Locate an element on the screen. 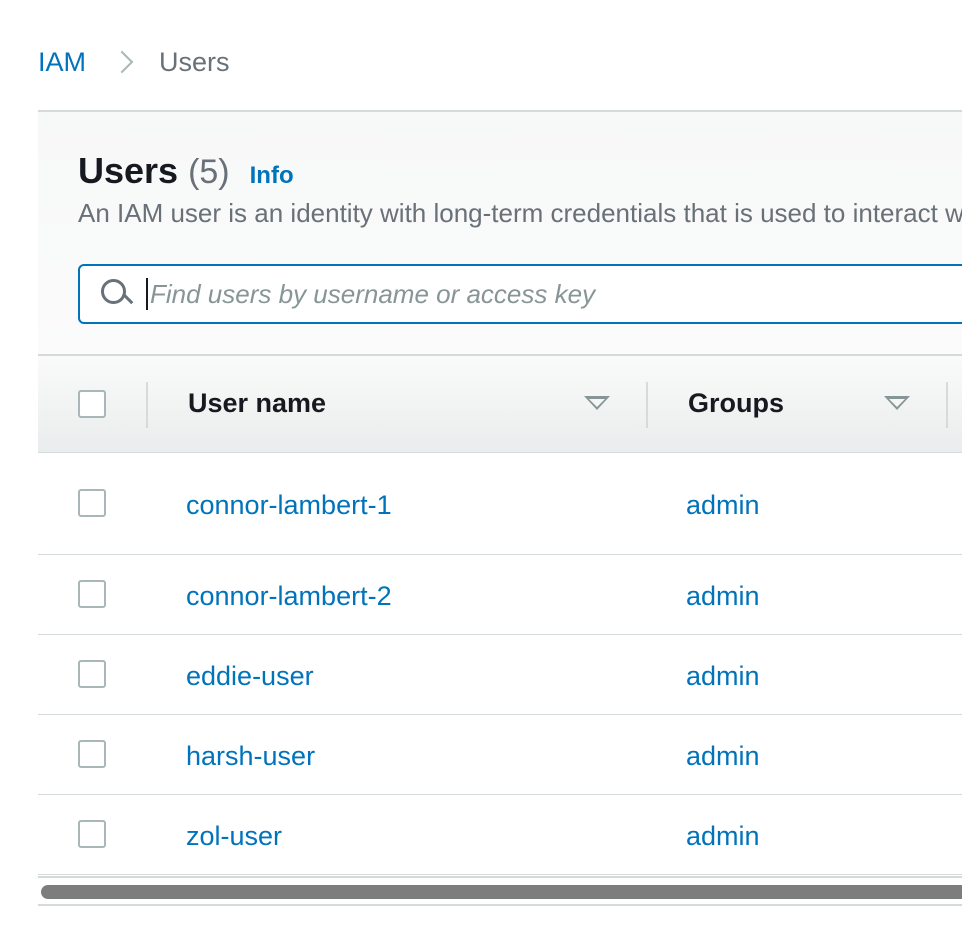 This screenshot has width=962, height=952. breadcrumb: IAM Users is located at coordinates (134, 62).